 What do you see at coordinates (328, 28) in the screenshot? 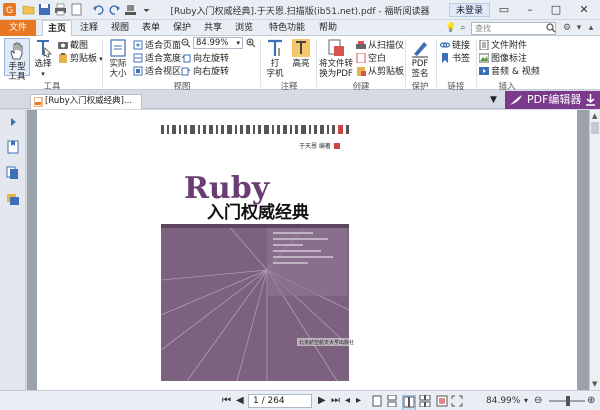
I see `tab-help: 帮助` at bounding box center [328, 28].